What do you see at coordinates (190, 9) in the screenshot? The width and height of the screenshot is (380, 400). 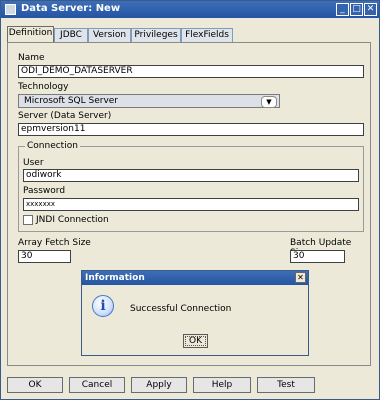 I see `title-bar: Data Server: New _ □ ✕` at bounding box center [190, 9].